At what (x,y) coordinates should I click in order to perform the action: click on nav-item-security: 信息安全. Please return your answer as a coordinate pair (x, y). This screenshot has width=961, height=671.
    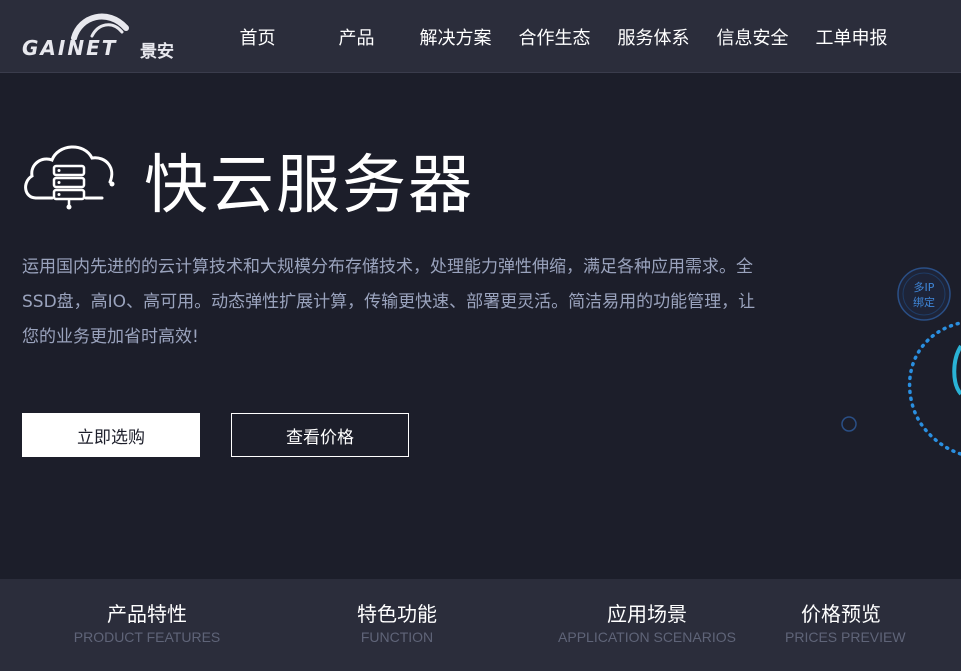
    Looking at the image, I should click on (752, 37).